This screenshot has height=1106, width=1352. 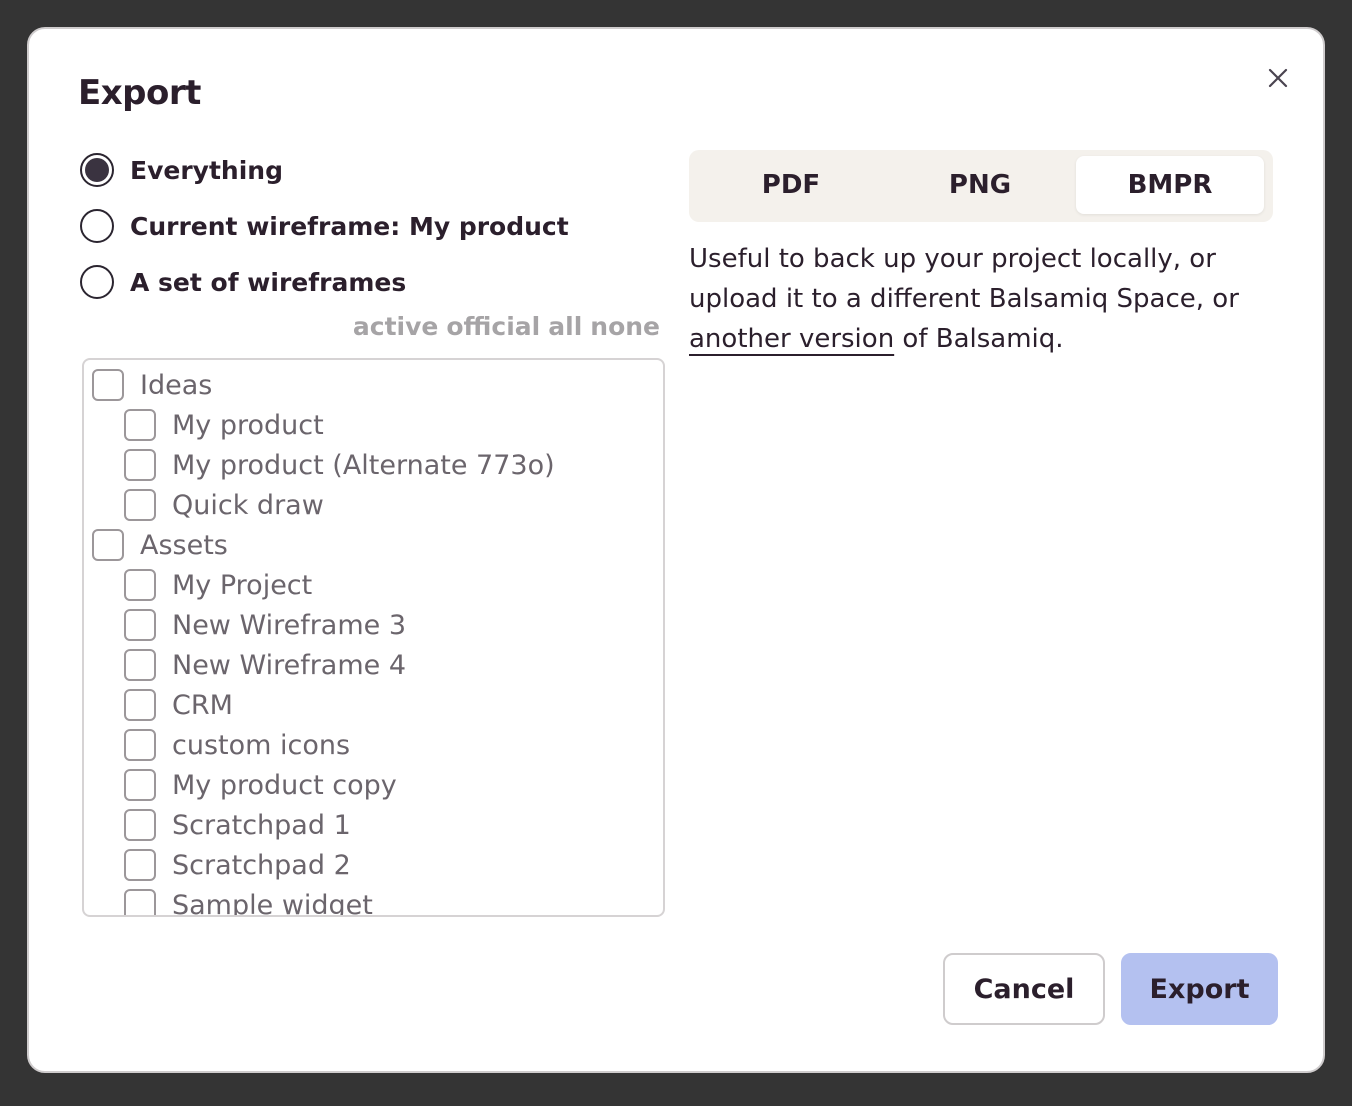 What do you see at coordinates (349, 226) in the screenshot?
I see `radio-label: Current wireframe: My product` at bounding box center [349, 226].